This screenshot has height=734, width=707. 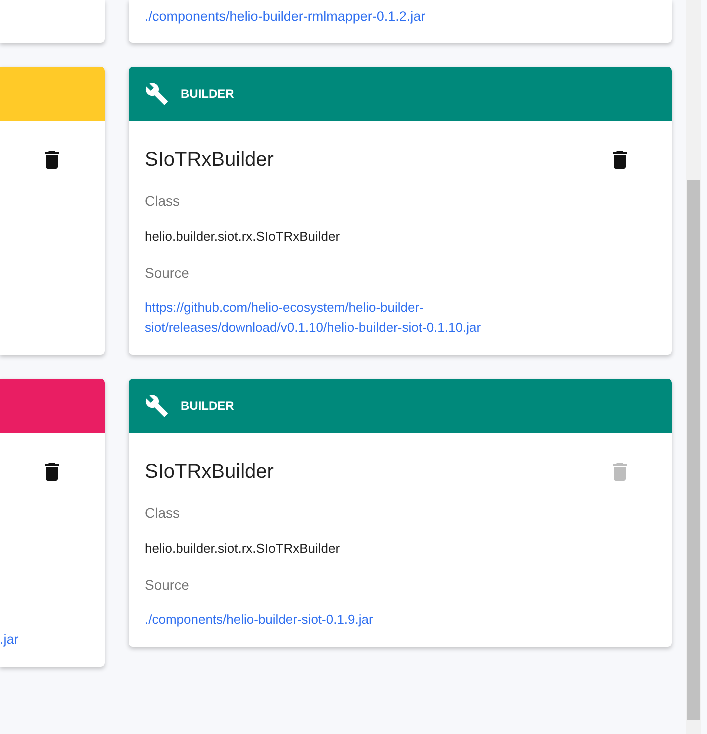 I want to click on source-link: ./components/helio-builder-rmlmapper-0.1.2.jar, so click(x=408, y=17).